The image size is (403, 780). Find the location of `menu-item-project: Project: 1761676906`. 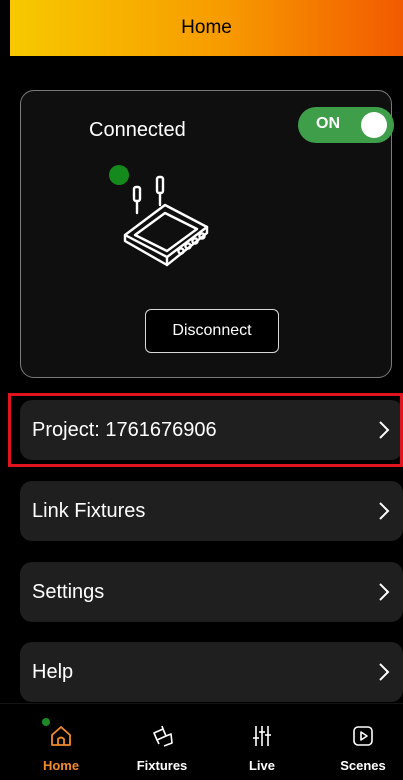

menu-item-project: Project: 1761676906 is located at coordinates (211, 430).